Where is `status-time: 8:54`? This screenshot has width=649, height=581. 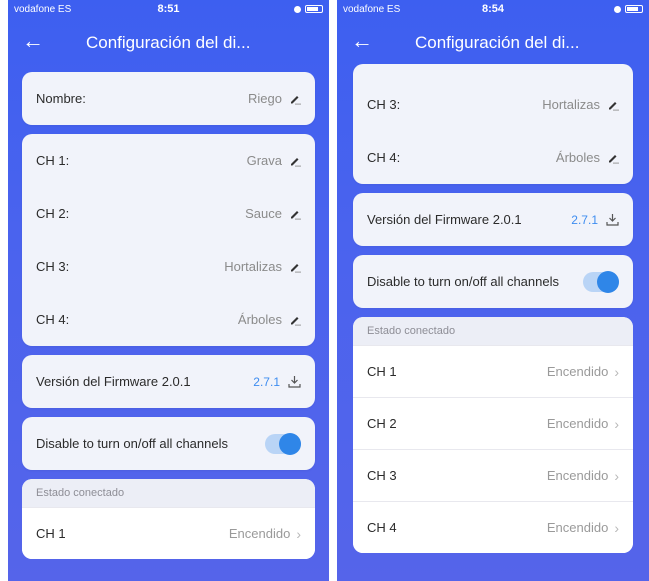
status-time: 8:54 is located at coordinates (493, 9).